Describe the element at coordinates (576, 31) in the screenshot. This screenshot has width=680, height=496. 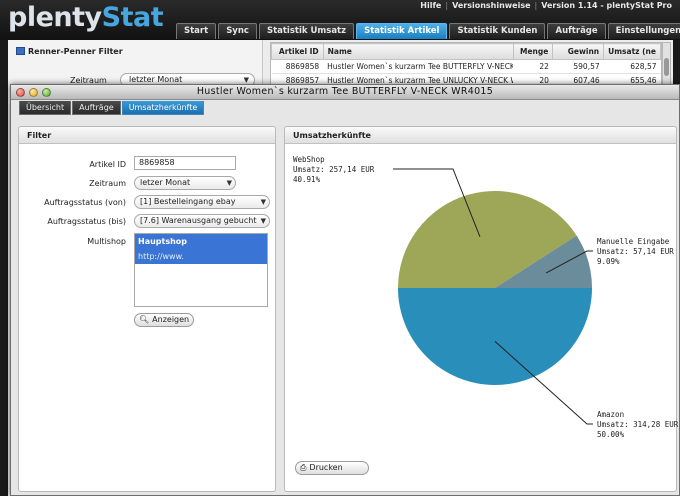
I see `tab-auftraege: Aufträge` at that location.